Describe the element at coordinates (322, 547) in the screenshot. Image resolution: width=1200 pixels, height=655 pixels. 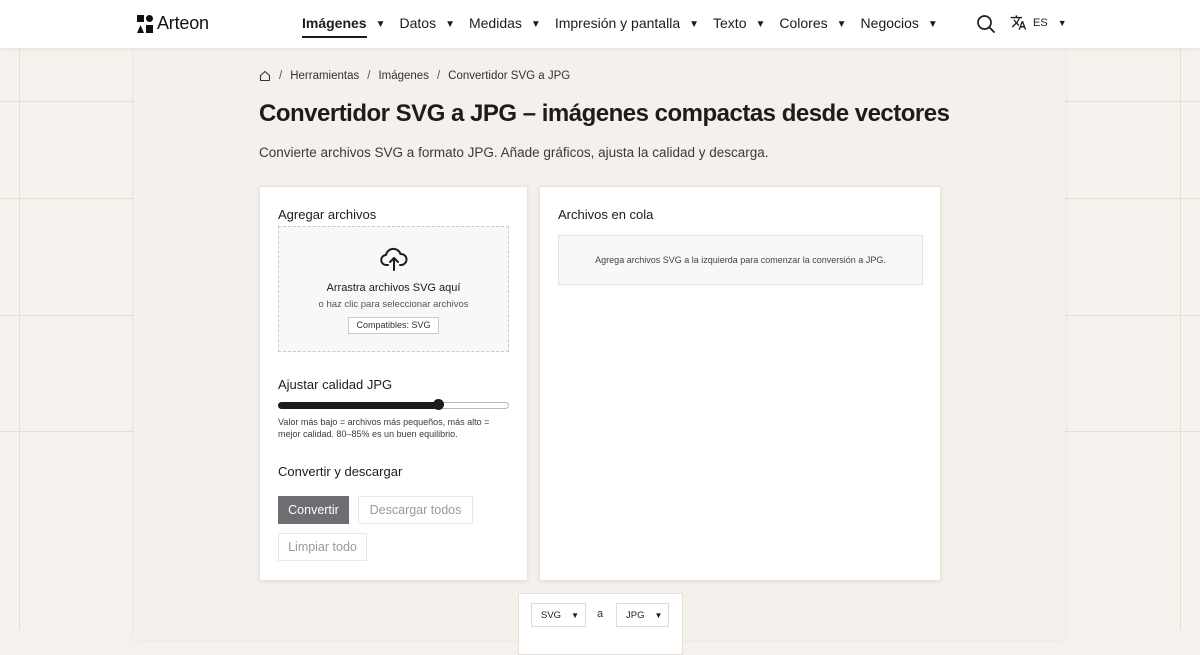
I see `clear-all-button: Limpiar todo` at that location.